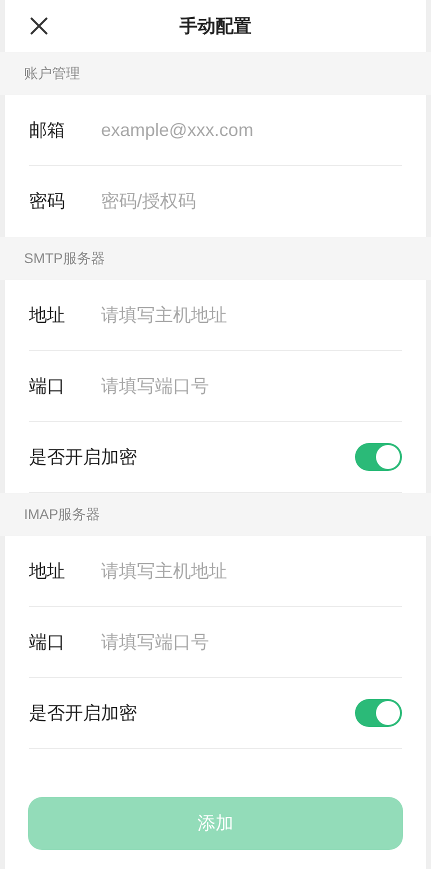  Describe the element at coordinates (216, 26) in the screenshot. I see `page-title: 手动配置` at that location.